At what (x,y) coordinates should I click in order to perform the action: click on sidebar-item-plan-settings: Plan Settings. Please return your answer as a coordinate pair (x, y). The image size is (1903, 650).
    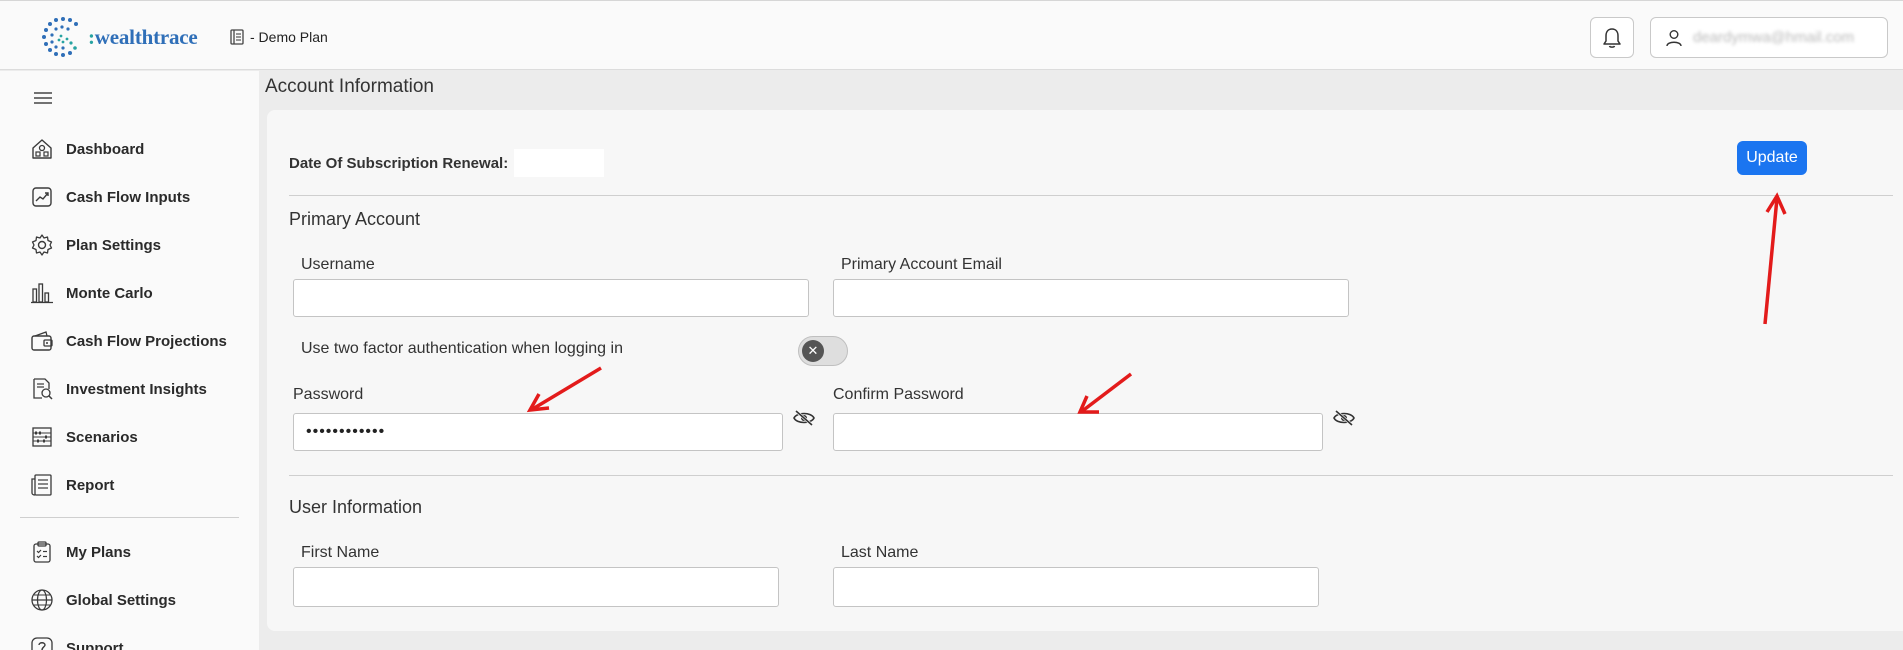
    Looking at the image, I should click on (95, 245).